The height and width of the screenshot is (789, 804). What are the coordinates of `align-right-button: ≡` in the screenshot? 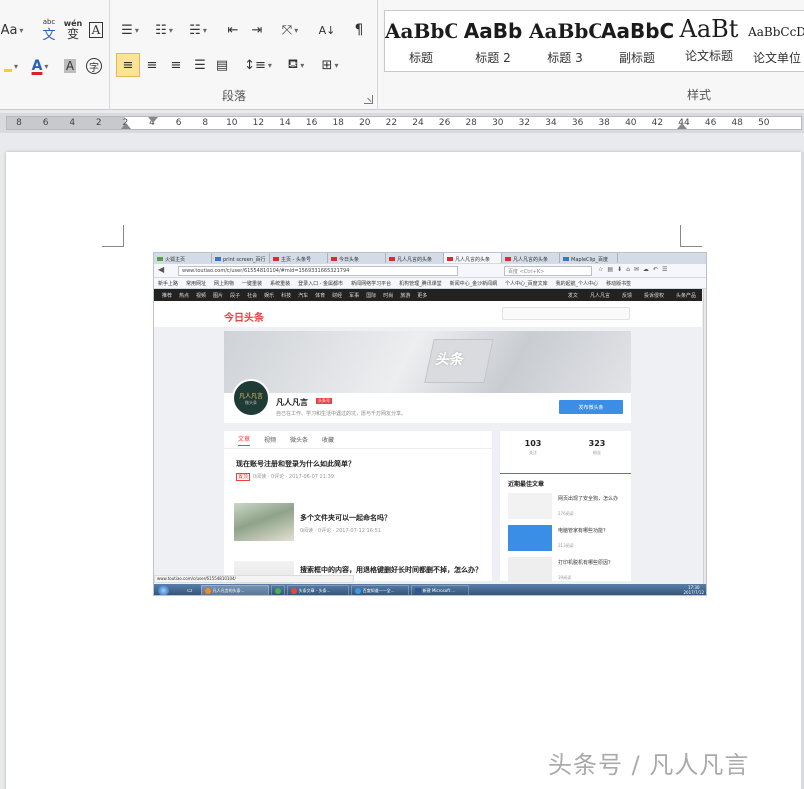 It's located at (176, 65).